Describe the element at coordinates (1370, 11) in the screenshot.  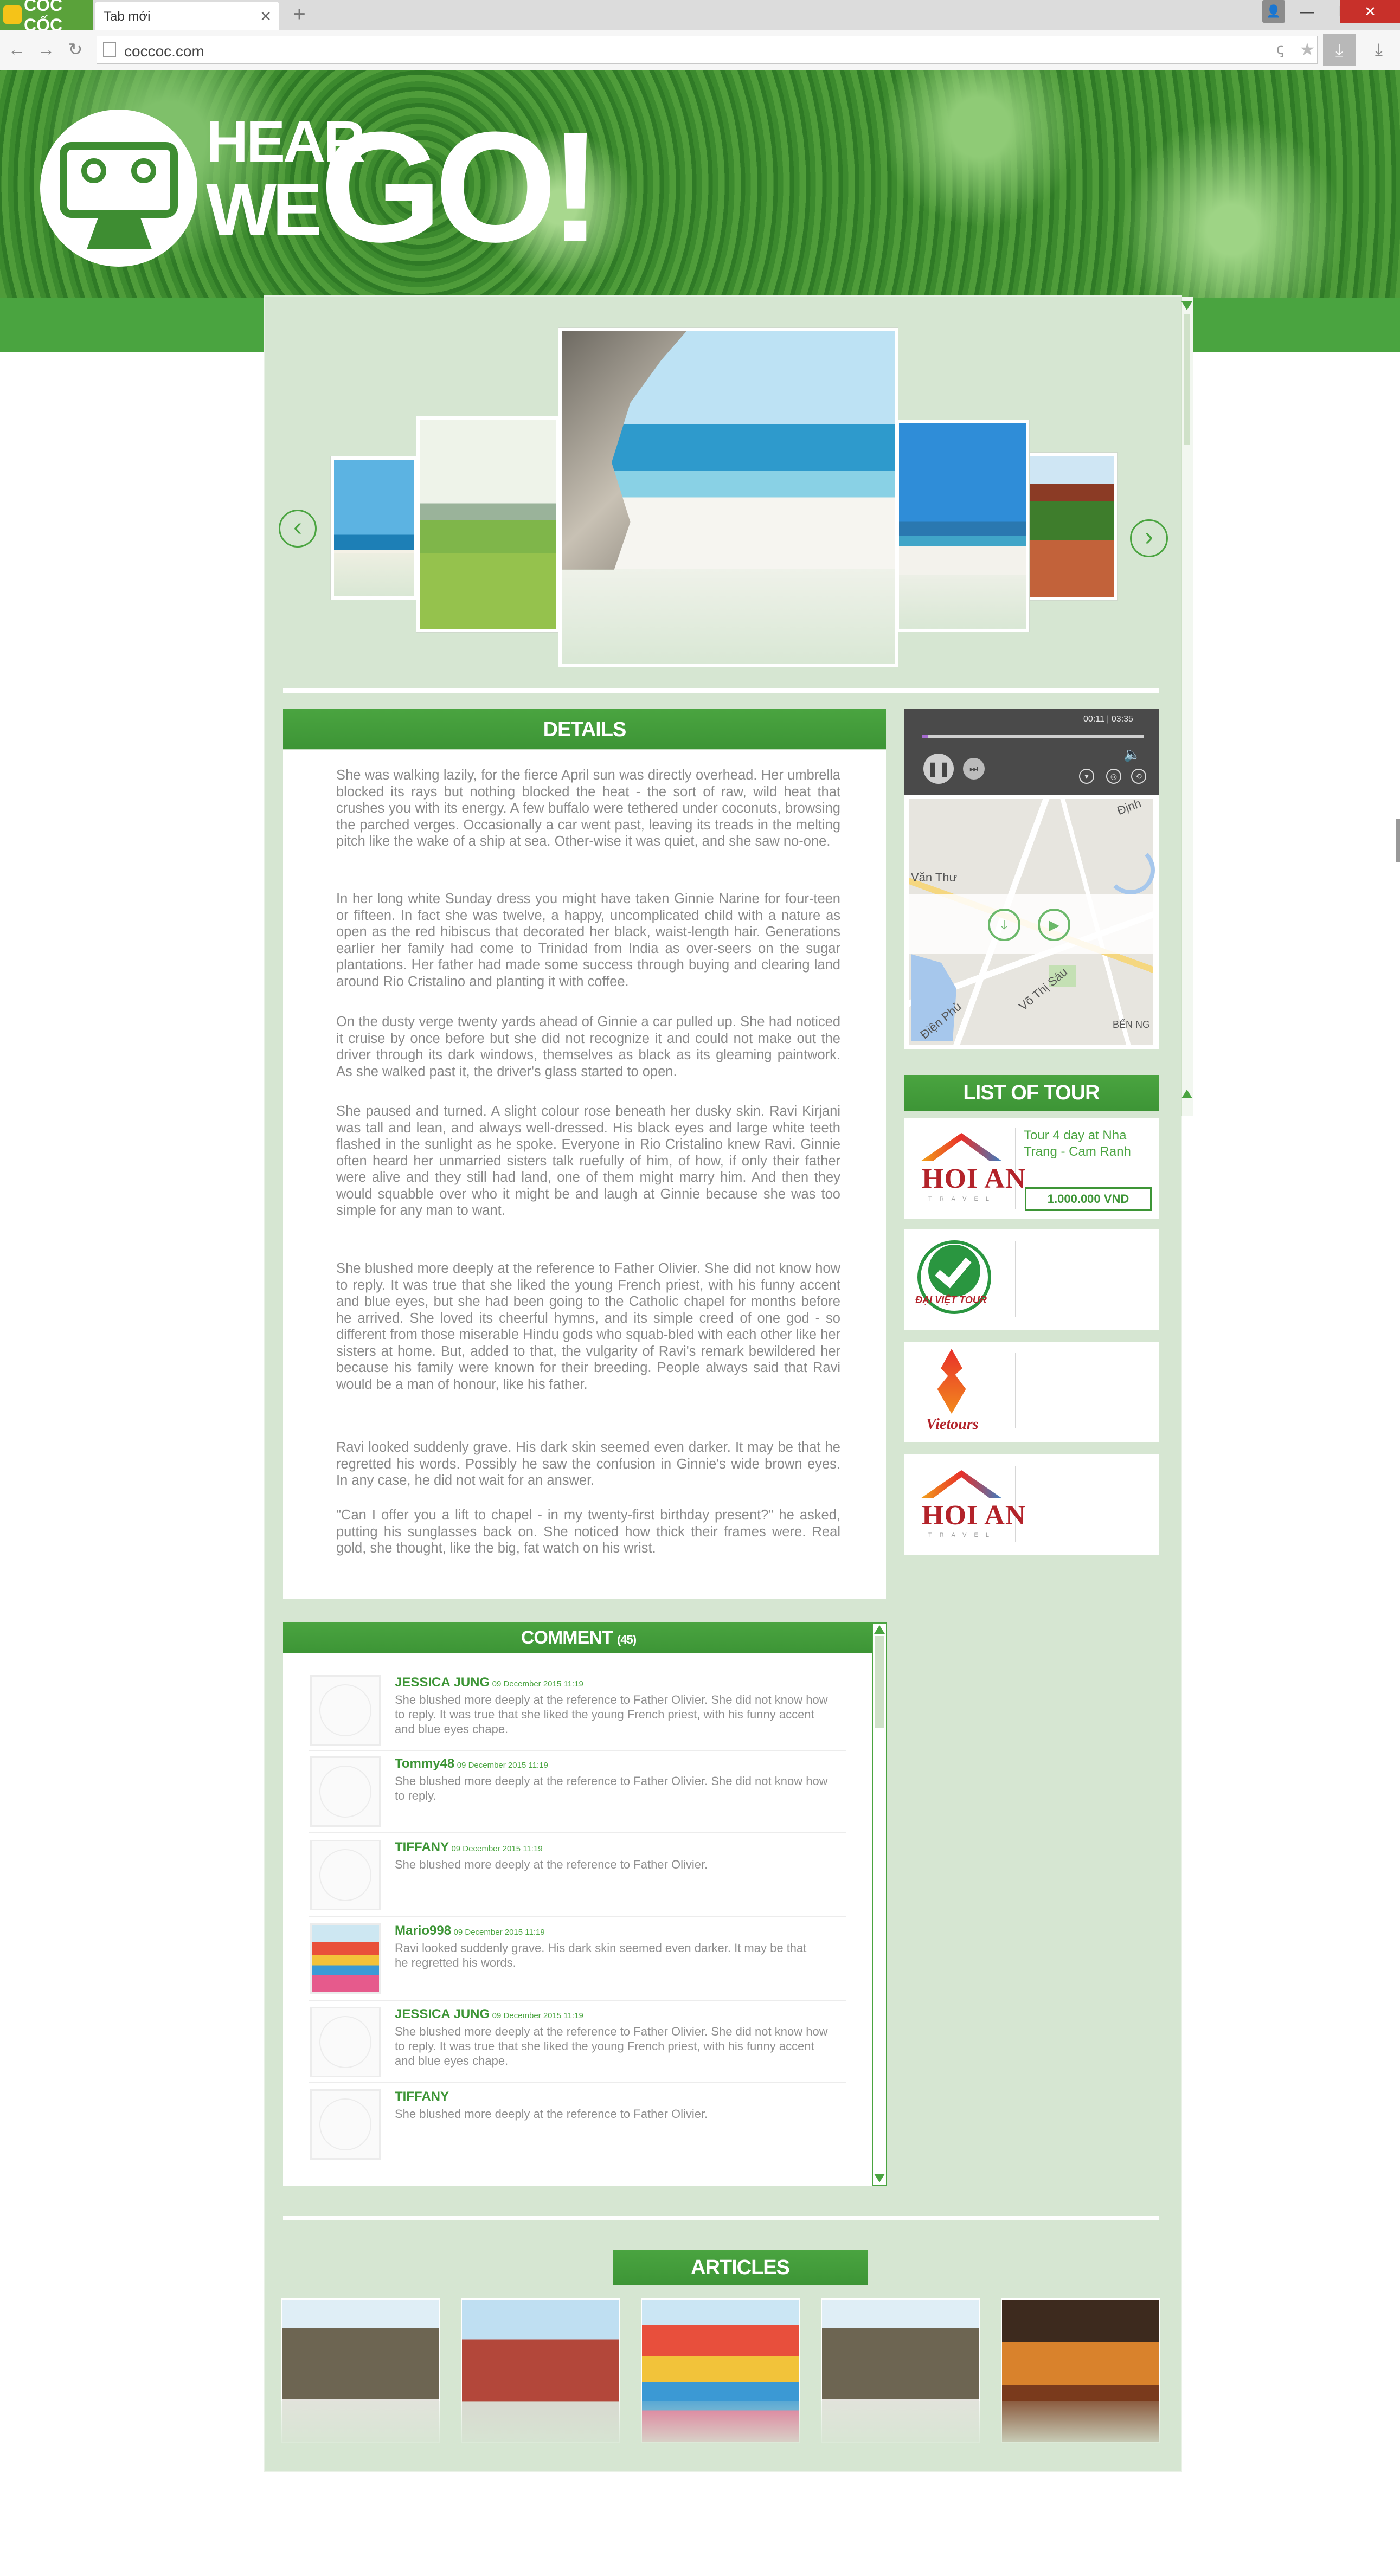
I see `close-window-button: ✕` at that location.